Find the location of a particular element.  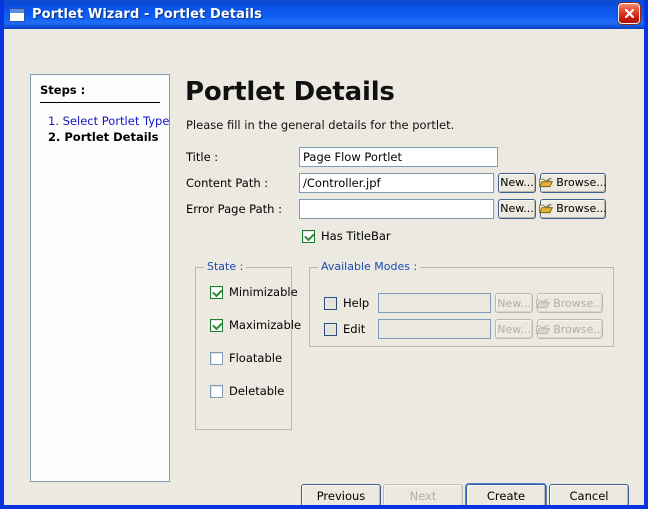

window-titlebar: Portlet Wizard - Portlet Details is located at coordinates (324, 14).